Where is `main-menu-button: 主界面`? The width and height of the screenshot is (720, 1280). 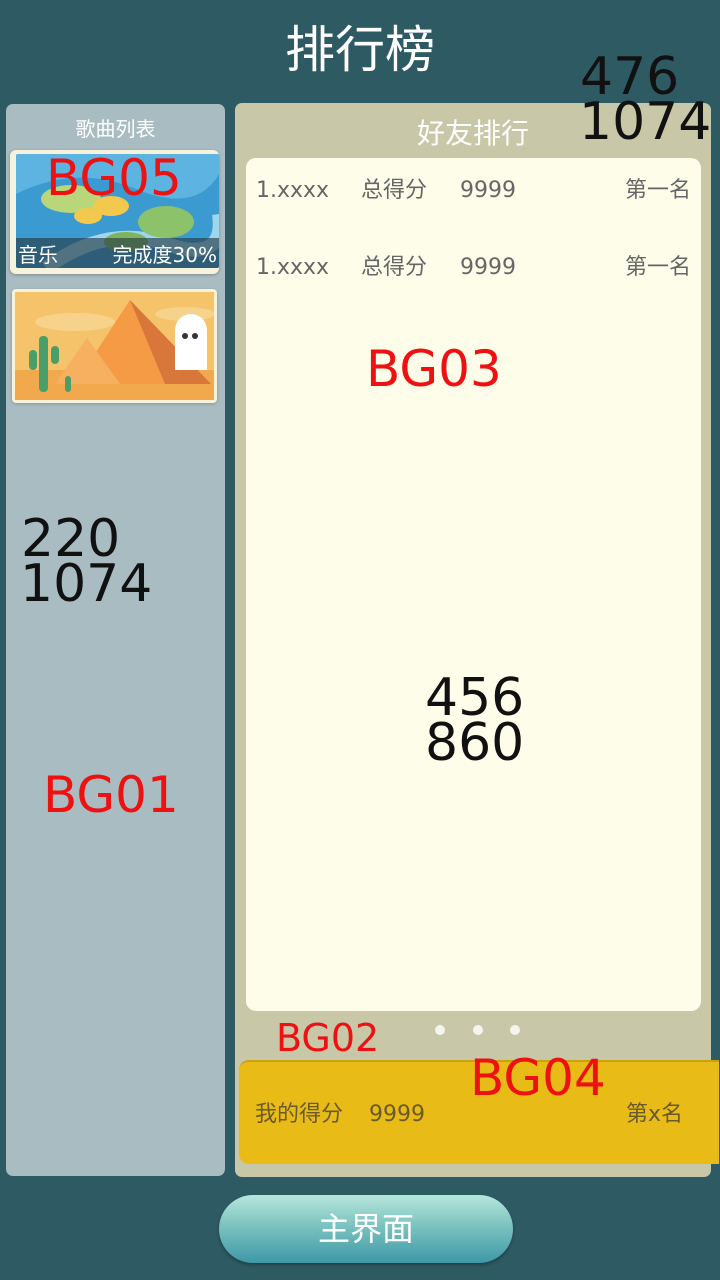 main-menu-button: 主界面 is located at coordinates (366, 1229).